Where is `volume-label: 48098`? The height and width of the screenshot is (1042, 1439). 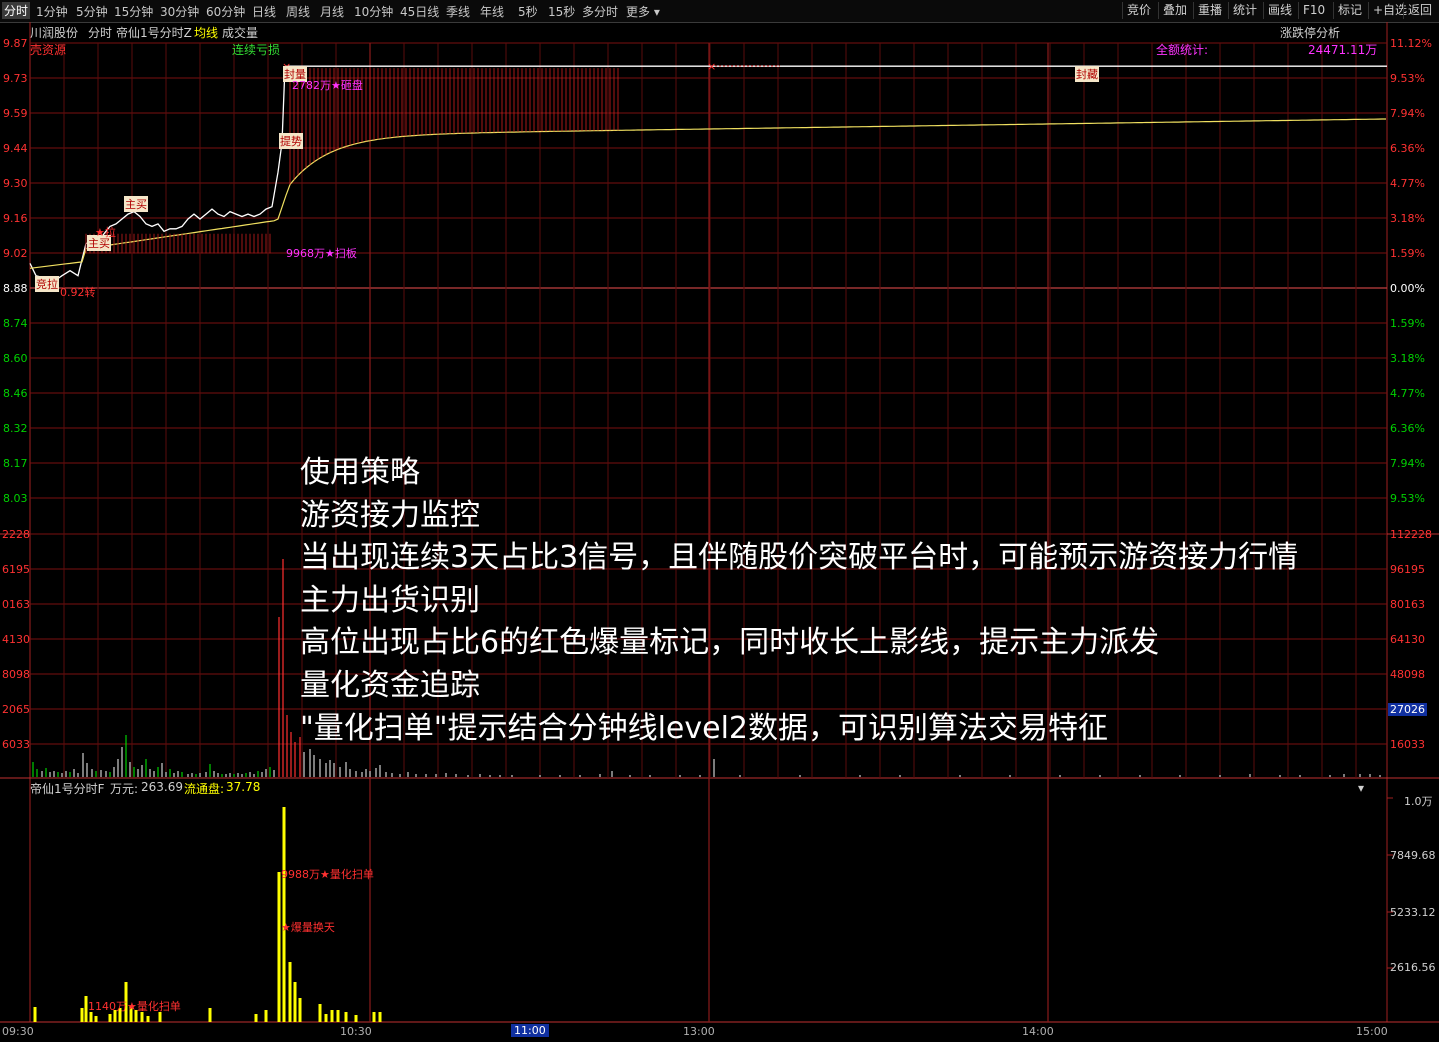 volume-label: 48098 is located at coordinates (1407, 674).